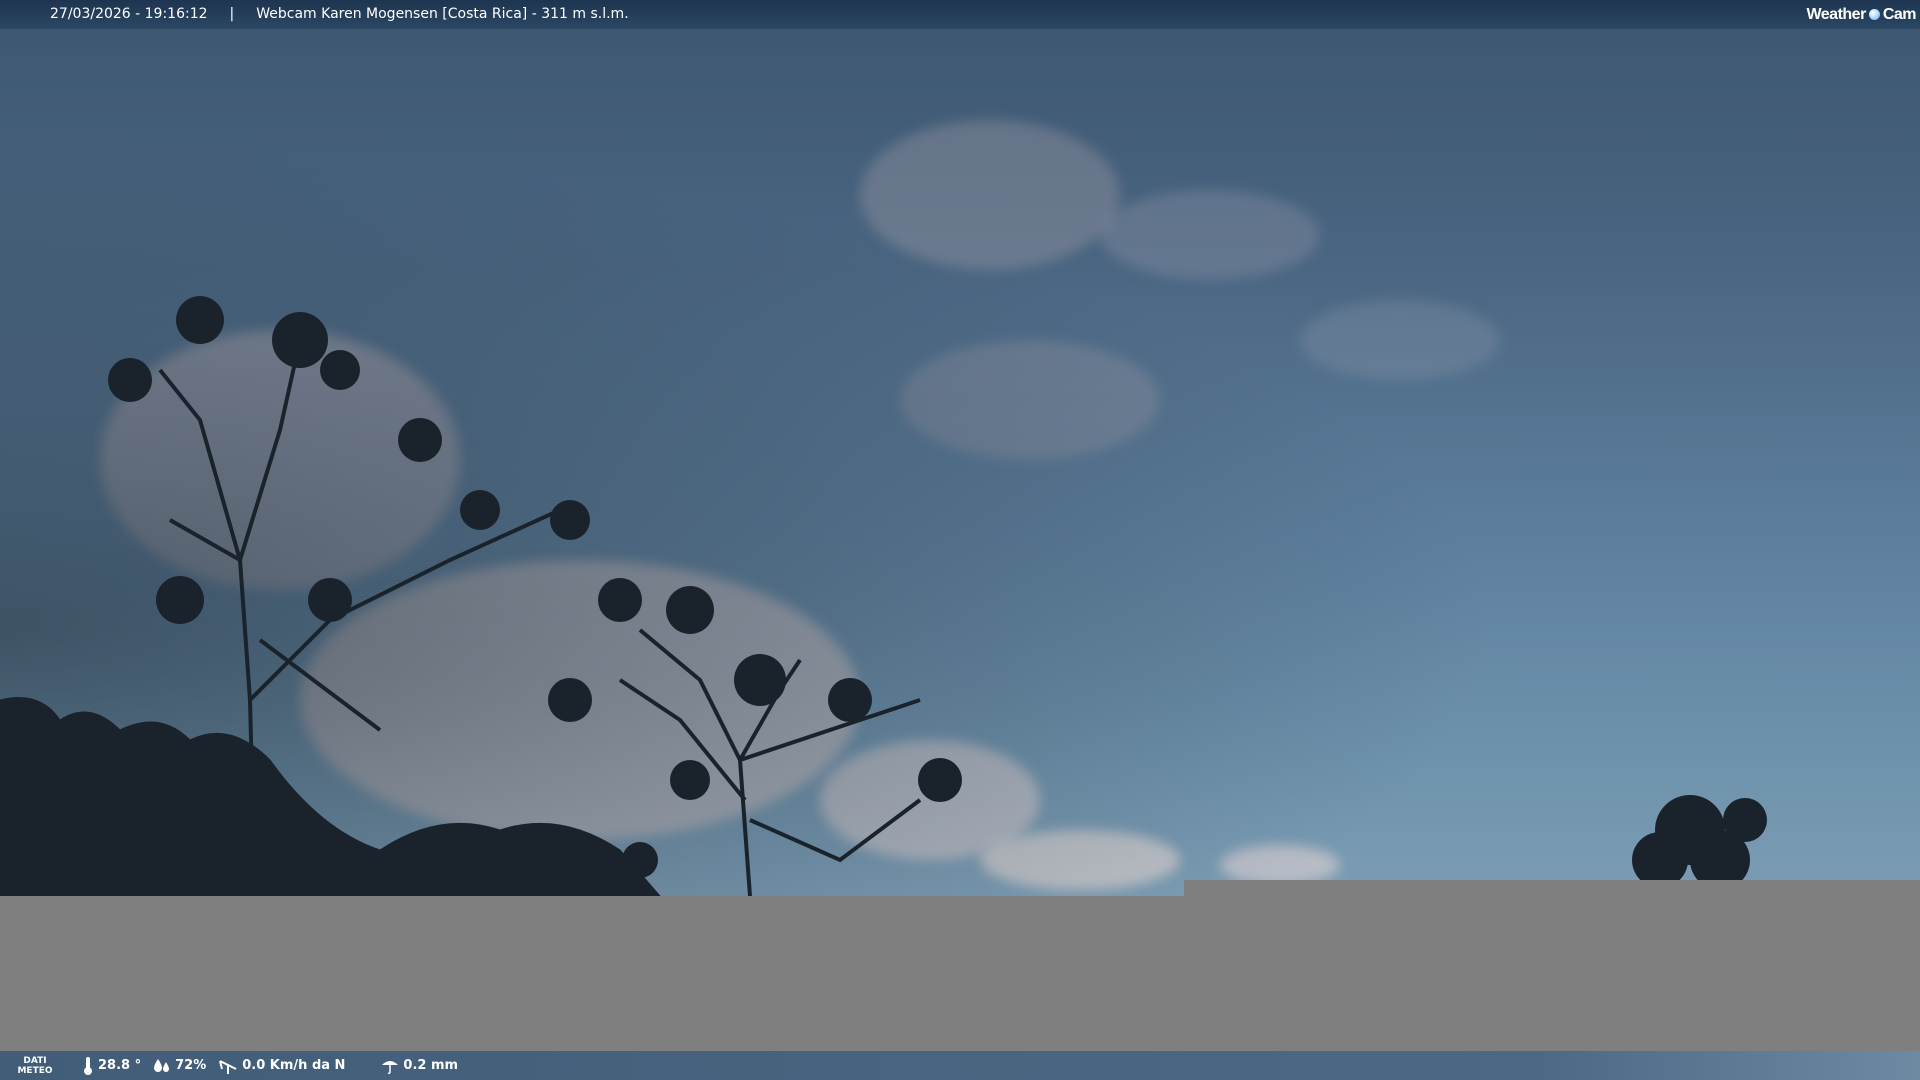  I want to click on wind-item: 0.0 Km/h da N, so click(281, 1066).